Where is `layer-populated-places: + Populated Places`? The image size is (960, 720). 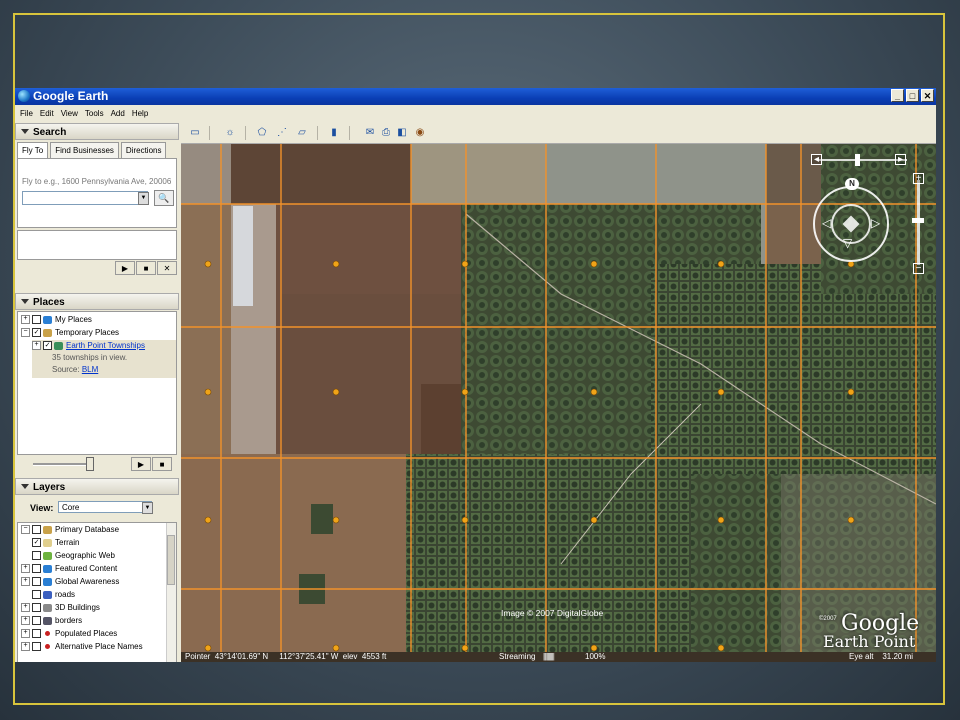
layer-populated-places: + Populated Places is located at coordinates (69, 634).